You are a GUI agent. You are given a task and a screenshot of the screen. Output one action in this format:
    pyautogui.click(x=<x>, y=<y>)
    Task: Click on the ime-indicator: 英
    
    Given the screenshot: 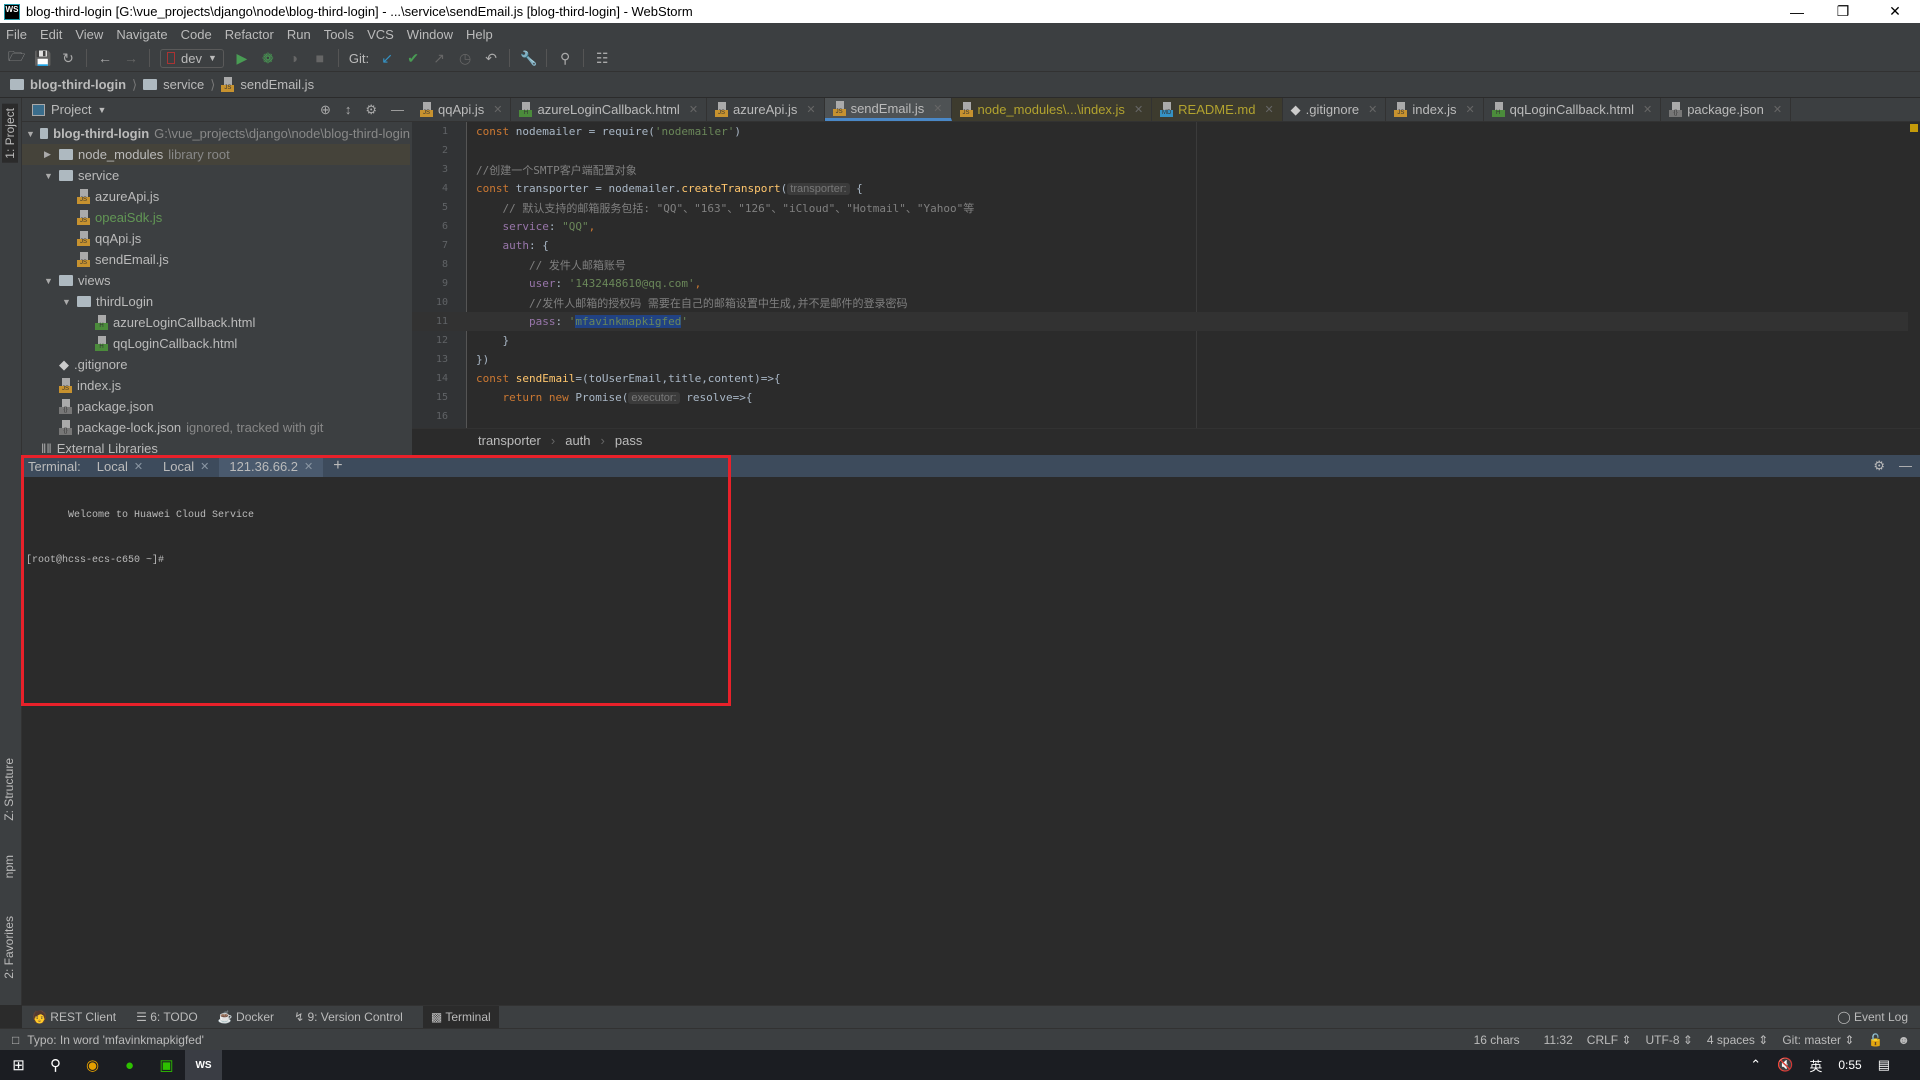 What is the action you would take?
    pyautogui.click(x=1815, y=1065)
    